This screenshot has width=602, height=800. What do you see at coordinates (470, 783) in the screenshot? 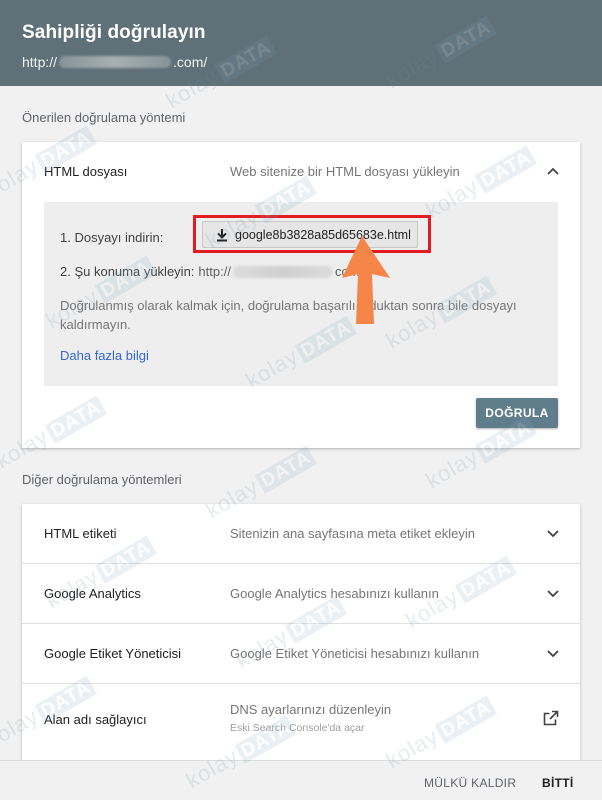
I see `remove-property-button: MÜLKÜ KALDIR` at bounding box center [470, 783].